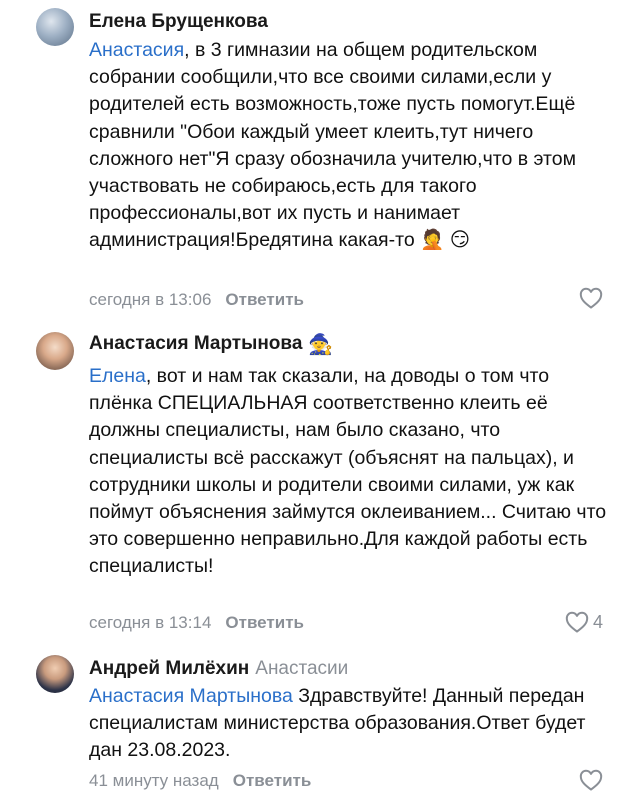  What do you see at coordinates (117, 376) in the screenshot?
I see `mention-link: Елена` at bounding box center [117, 376].